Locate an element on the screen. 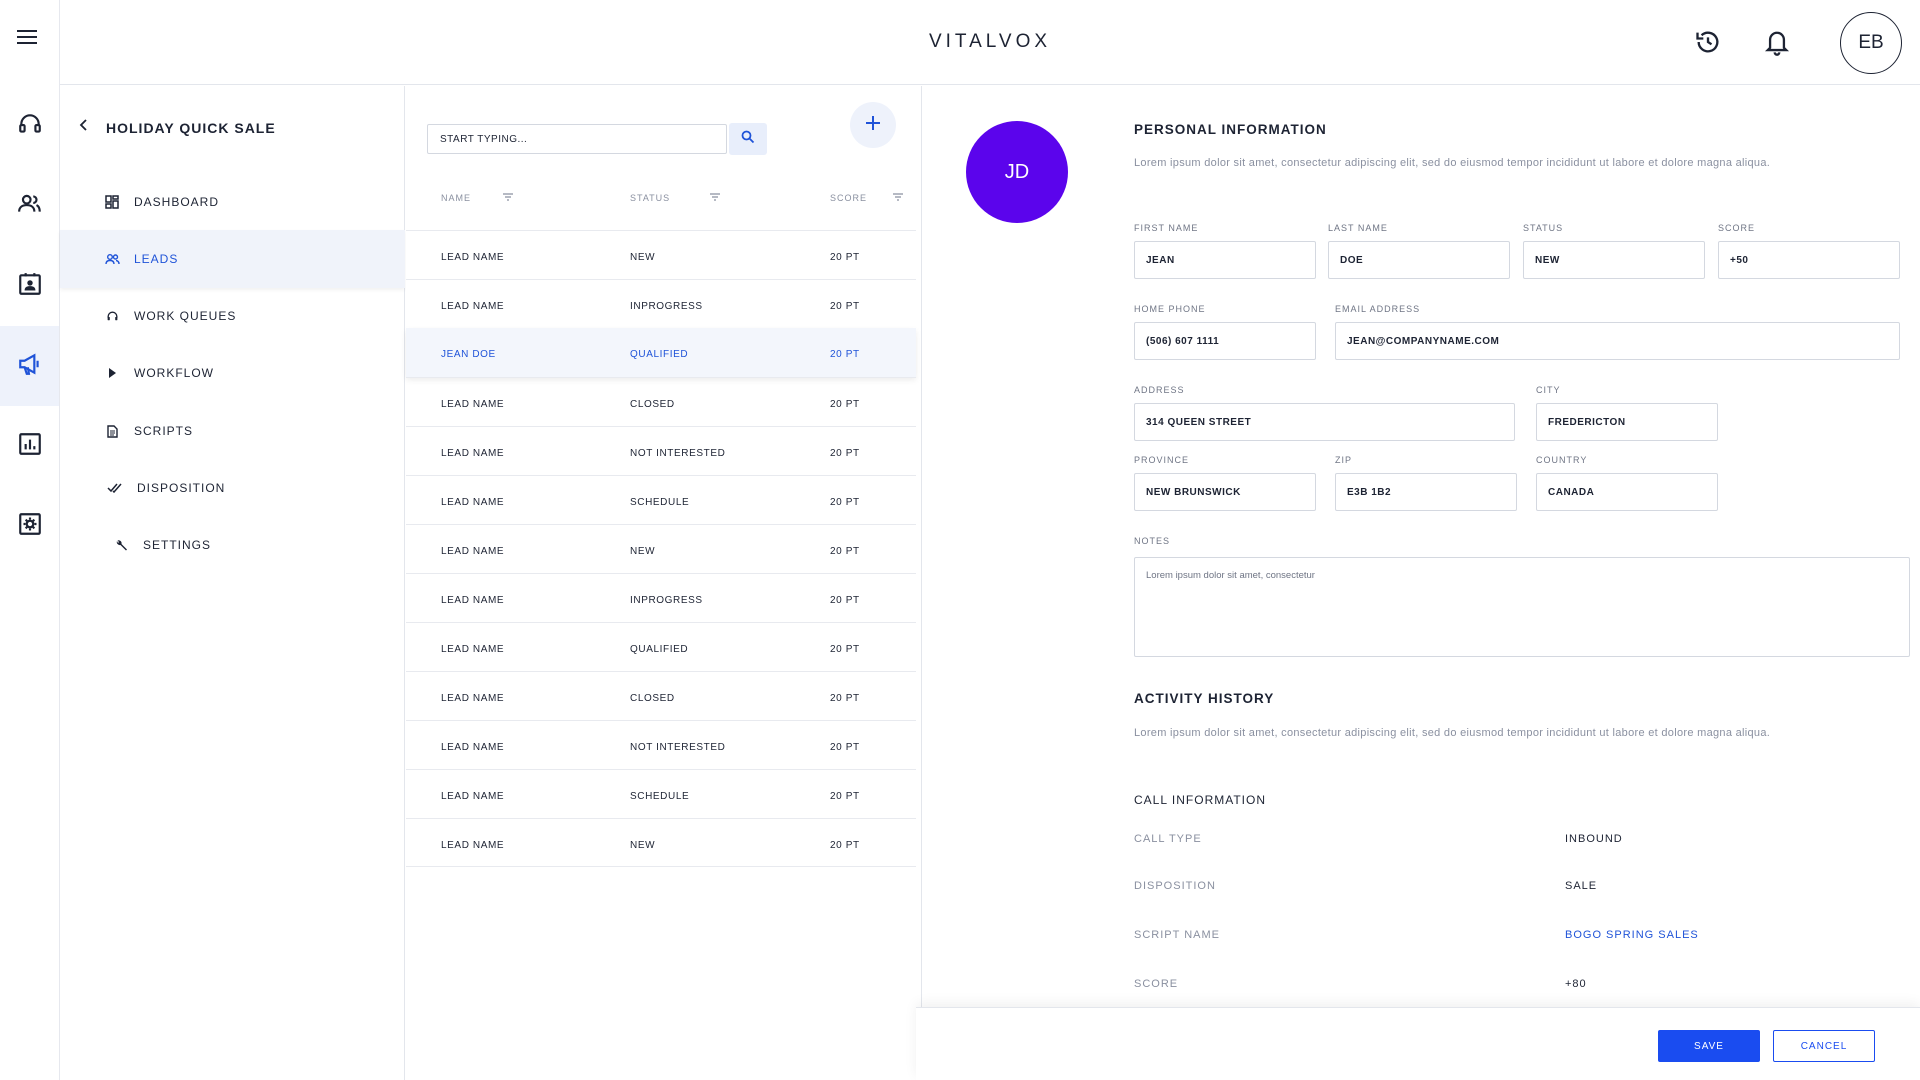 This screenshot has height=1080, width=1920. nav-item-work-queues: WORK QUEUES is located at coordinates (232, 316).